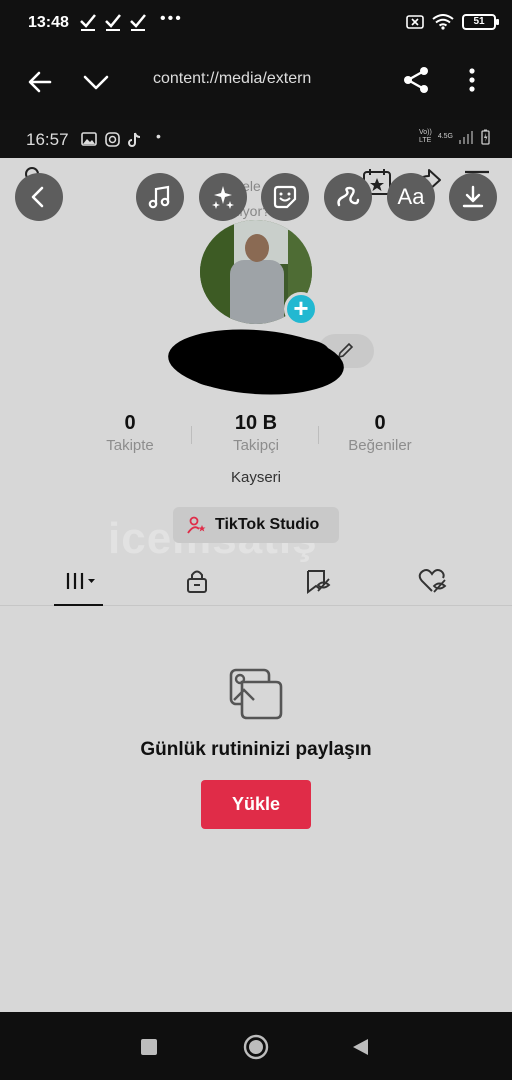 The height and width of the screenshot is (1080, 512). I want to click on photos-icon, so click(256, 694).